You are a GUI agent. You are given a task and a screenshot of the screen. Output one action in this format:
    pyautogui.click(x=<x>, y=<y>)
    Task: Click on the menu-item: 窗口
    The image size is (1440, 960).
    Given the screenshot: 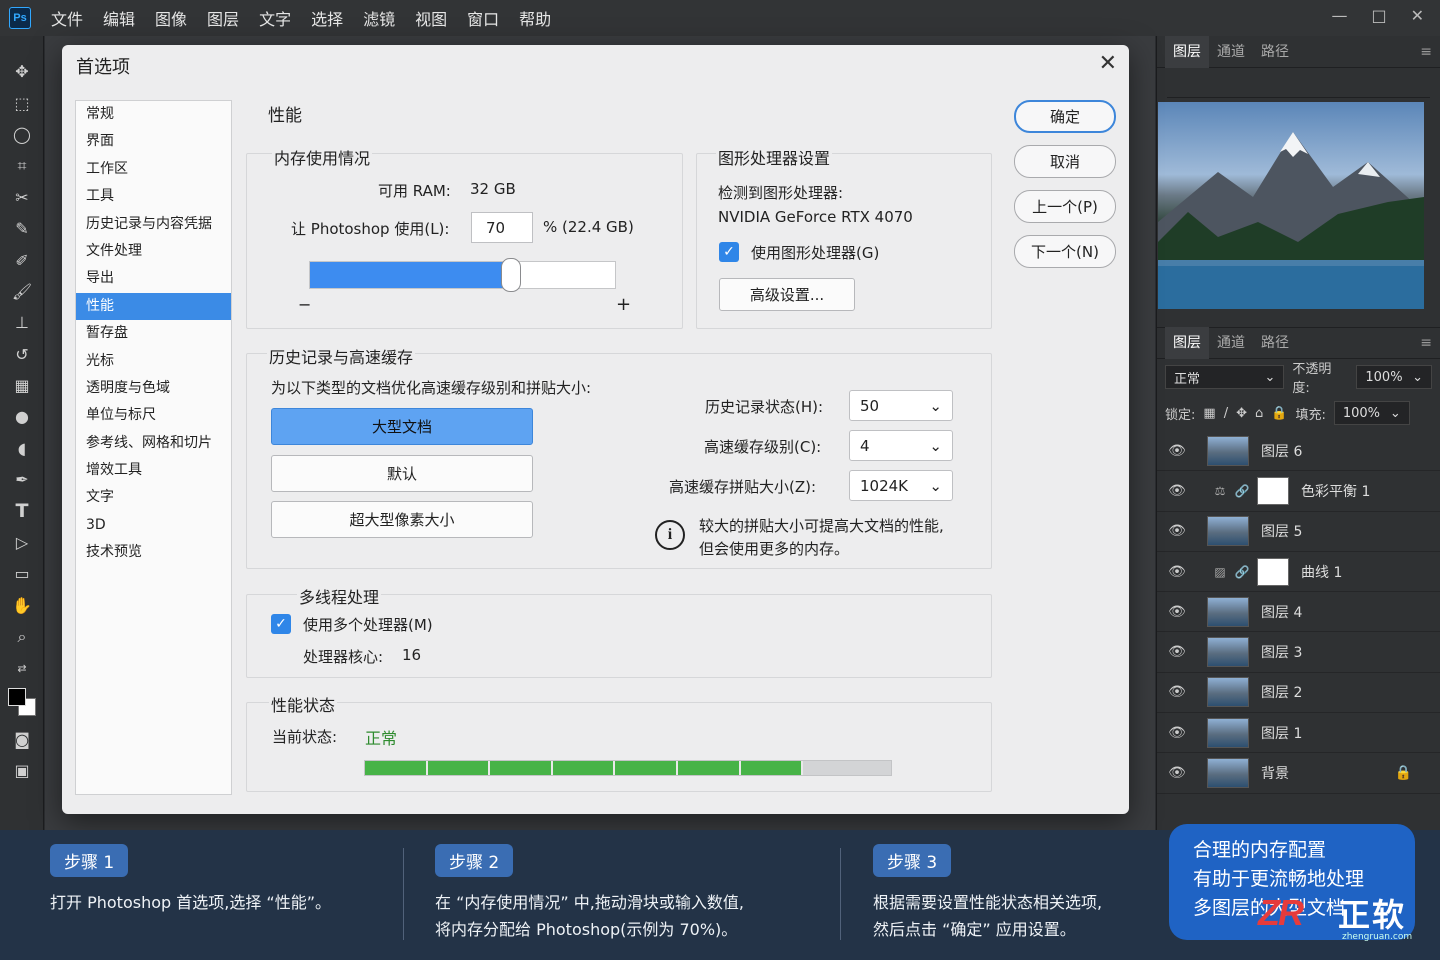 What is the action you would take?
    pyautogui.click(x=483, y=18)
    